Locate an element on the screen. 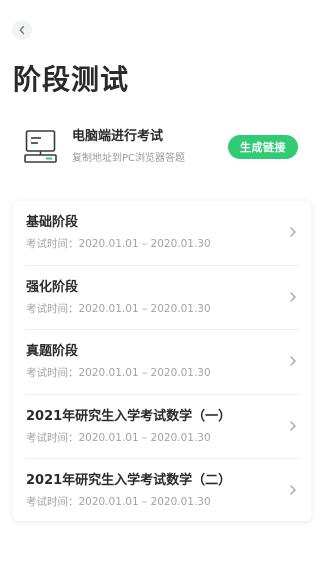  chevron-left-icon is located at coordinates (22, 30).